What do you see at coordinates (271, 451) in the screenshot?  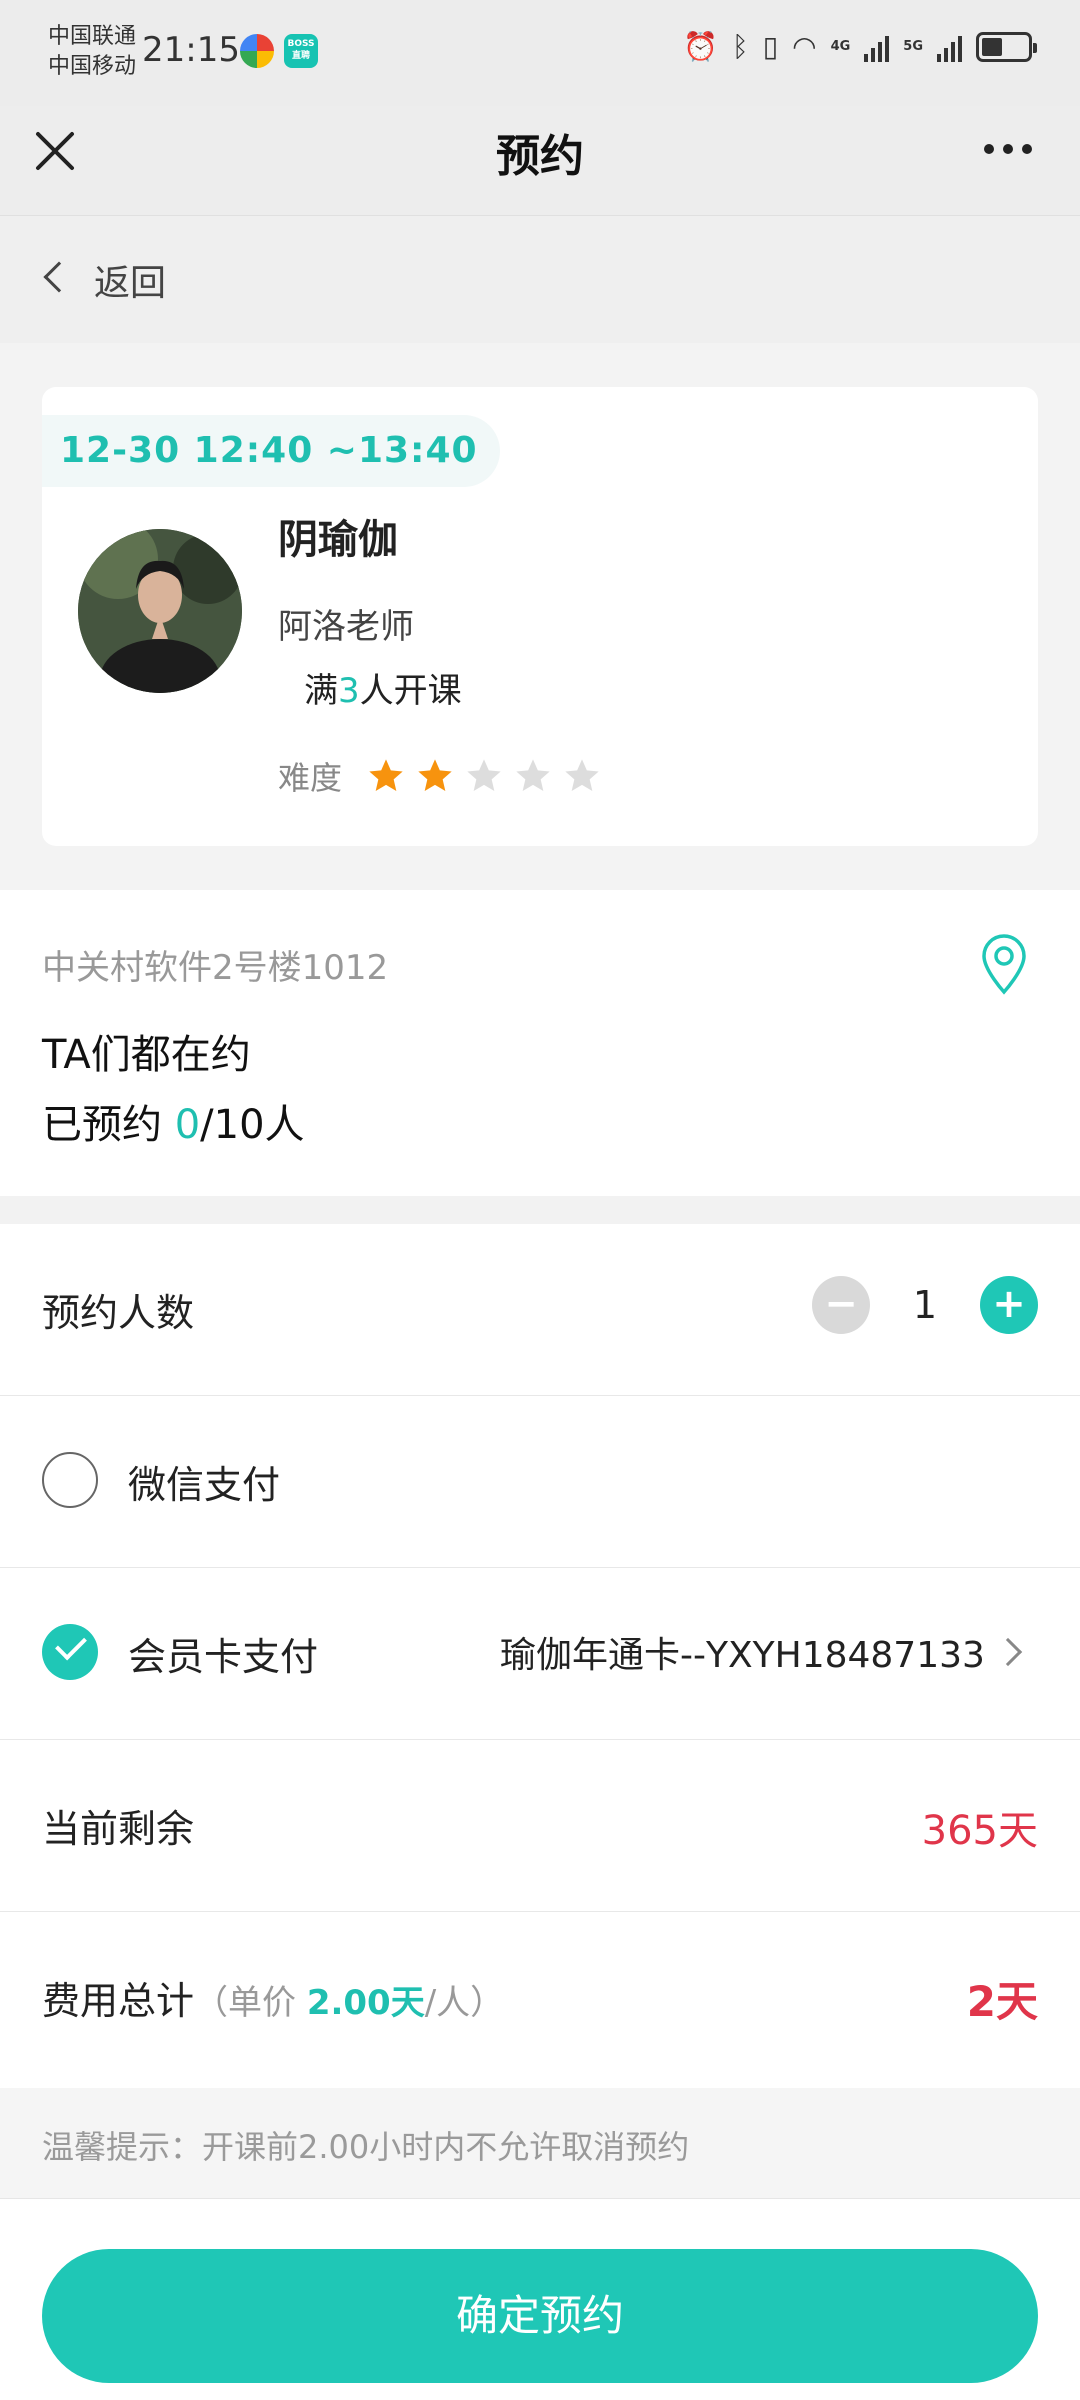 I see `course-time-badge: 12-30 12:40 ~13:40` at bounding box center [271, 451].